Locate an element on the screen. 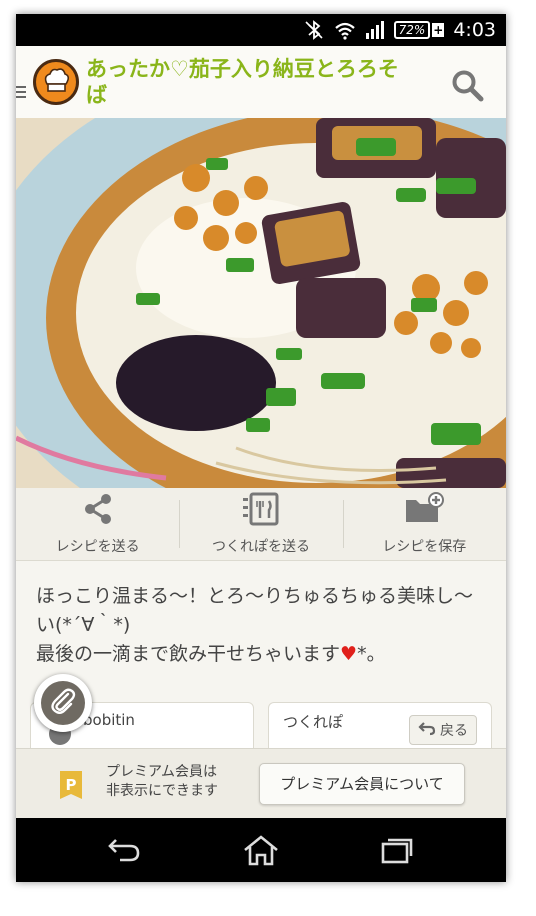  send-tsukurepo-button: つくれぽを送る is located at coordinates (260, 524).